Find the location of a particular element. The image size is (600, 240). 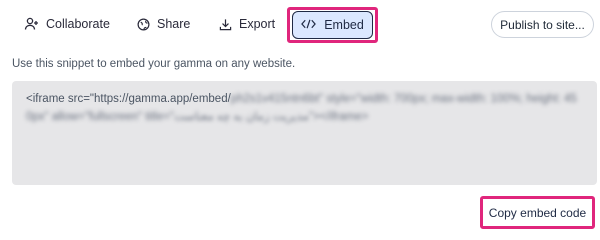

download-icon is located at coordinates (225, 24).